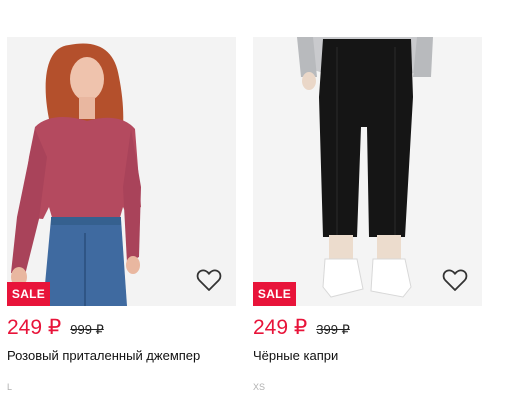 Image resolution: width=507 pixels, height=411 pixels. I want to click on price-row: 249 ₽ 399 ₽, so click(367, 328).